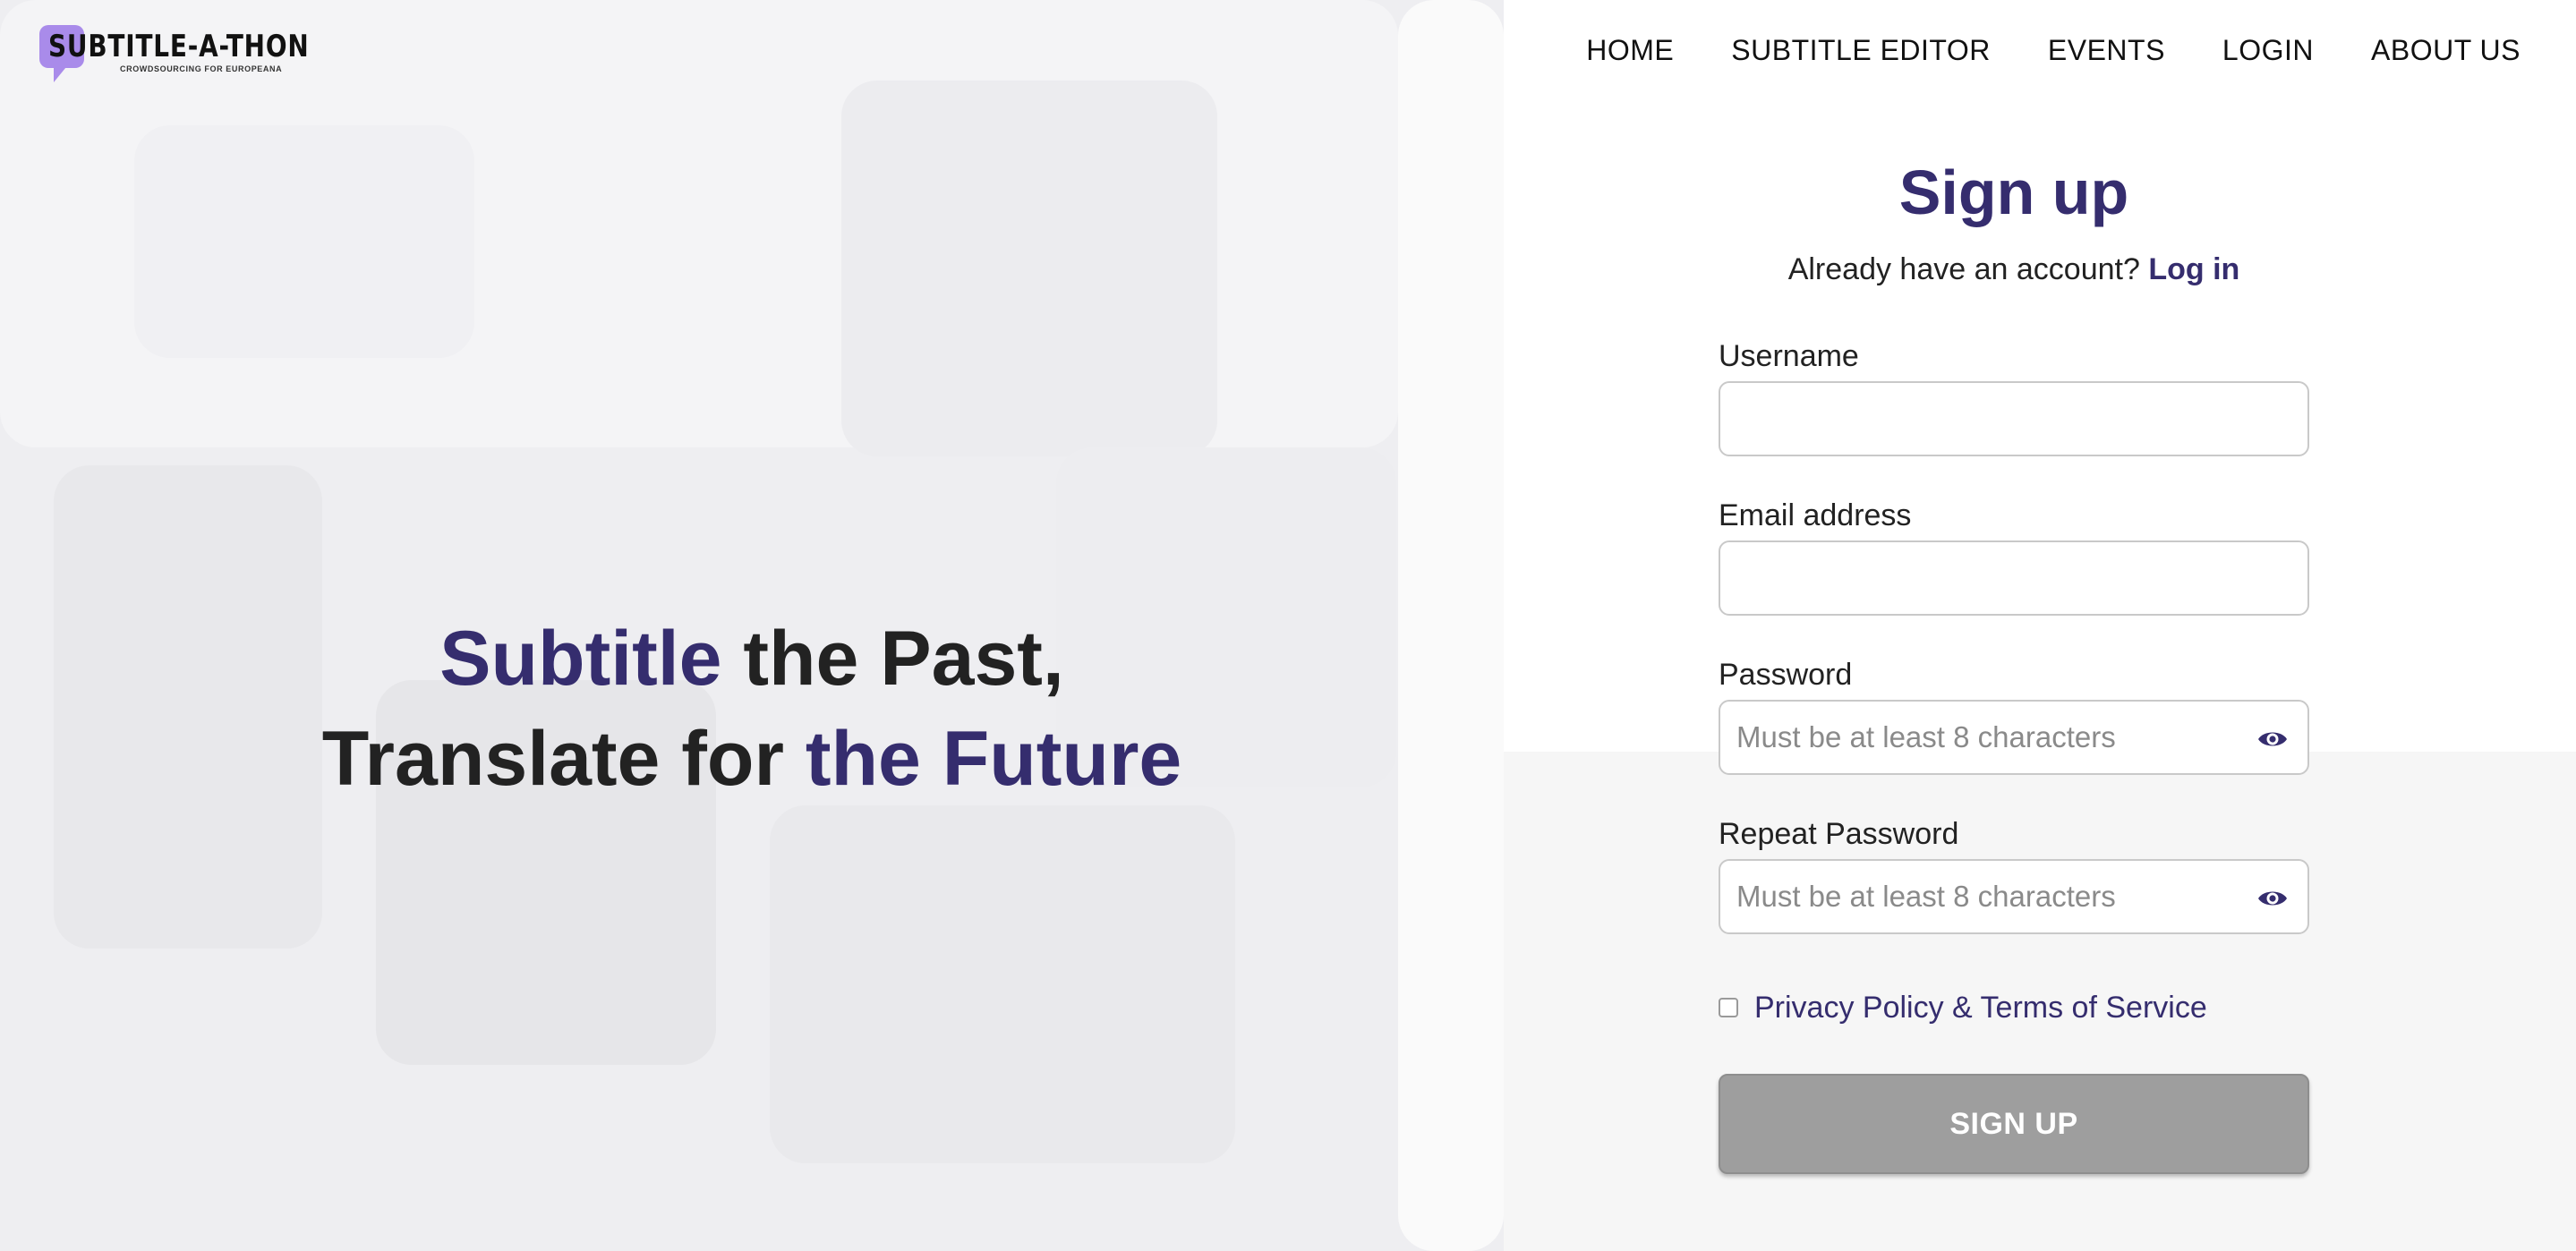 The height and width of the screenshot is (1251, 2576). What do you see at coordinates (1980, 1008) in the screenshot?
I see `terms-link: Privacy Policy & Terms of Service` at bounding box center [1980, 1008].